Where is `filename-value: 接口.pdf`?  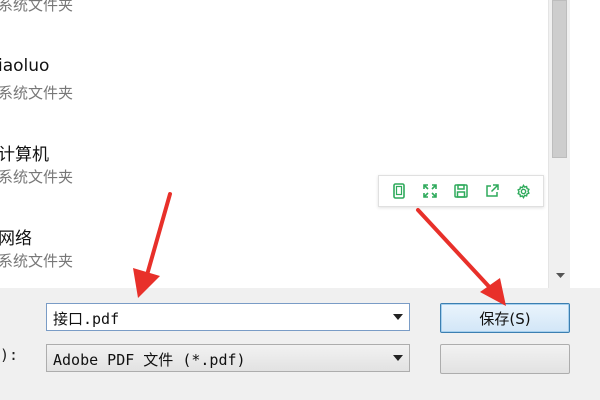 filename-value: 接口.pdf is located at coordinates (86, 319).